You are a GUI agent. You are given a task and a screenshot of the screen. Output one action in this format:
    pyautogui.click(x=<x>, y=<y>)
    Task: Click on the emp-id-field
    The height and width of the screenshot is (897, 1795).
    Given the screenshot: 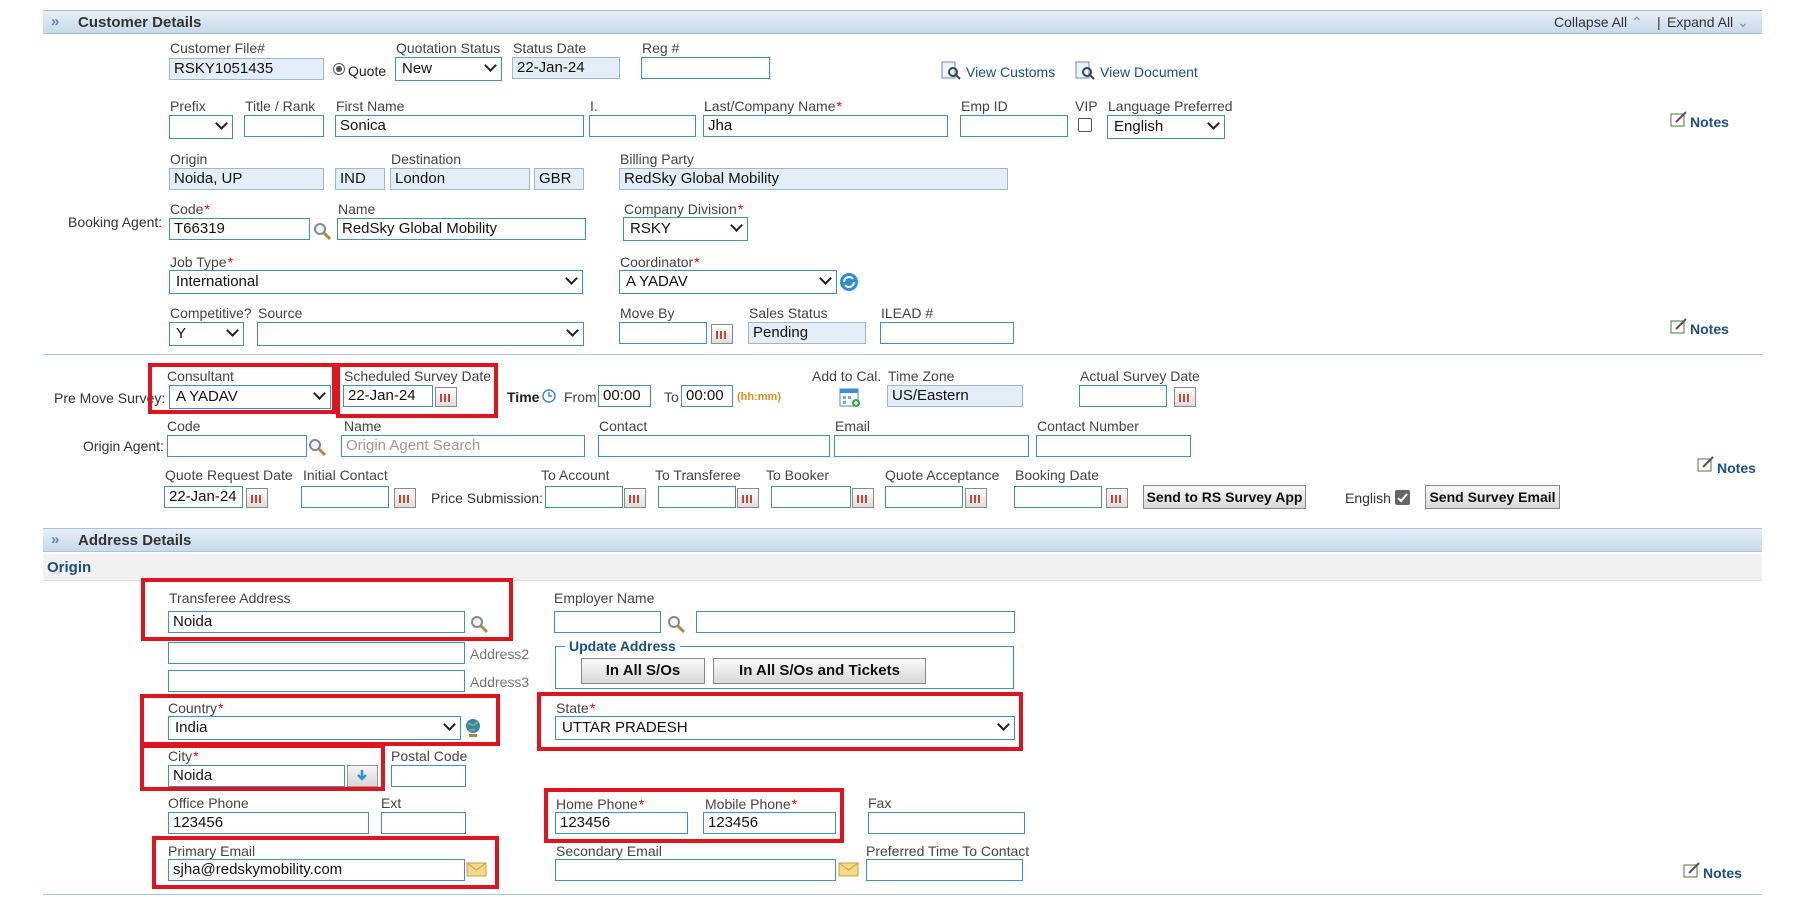 What is the action you would take?
    pyautogui.click(x=1014, y=126)
    